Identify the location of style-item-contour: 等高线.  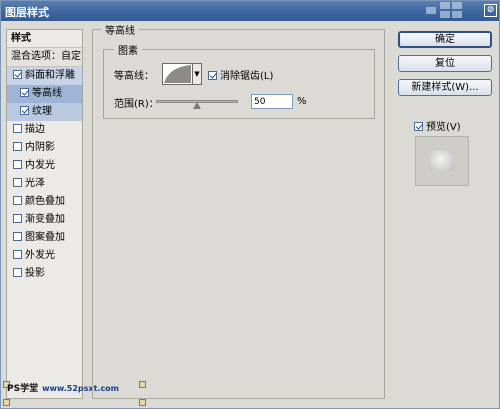
(44, 94).